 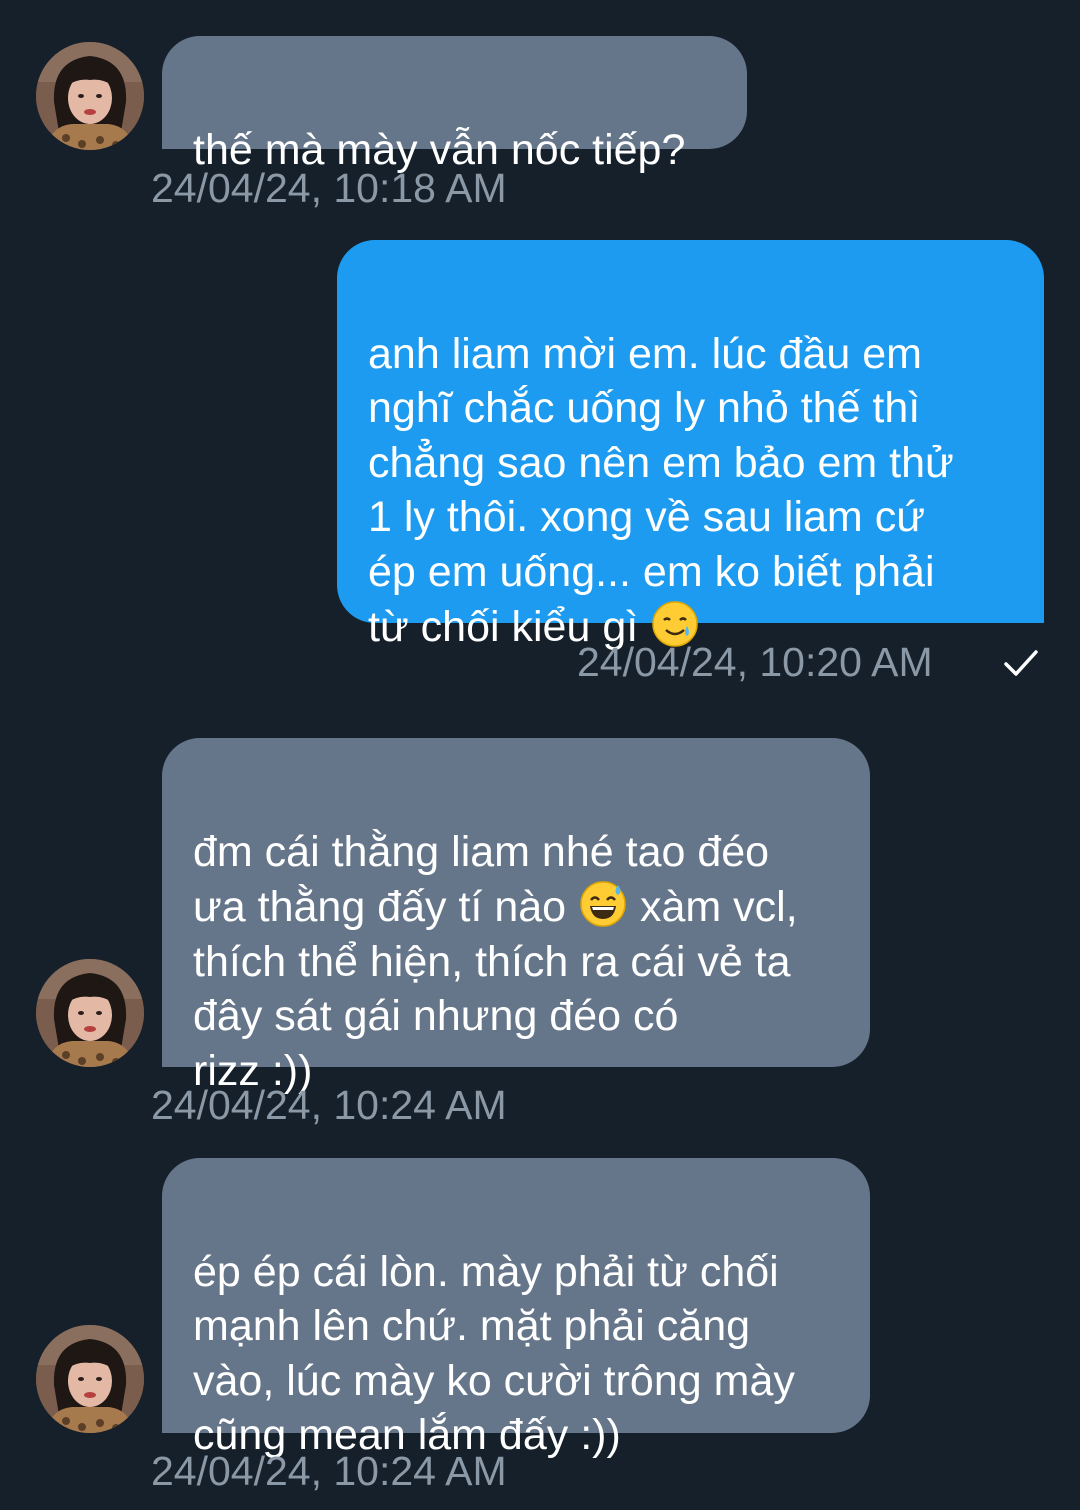 What do you see at coordinates (755, 662) in the screenshot?
I see `message-timestamp: 24/04/24, 10:20 AM` at bounding box center [755, 662].